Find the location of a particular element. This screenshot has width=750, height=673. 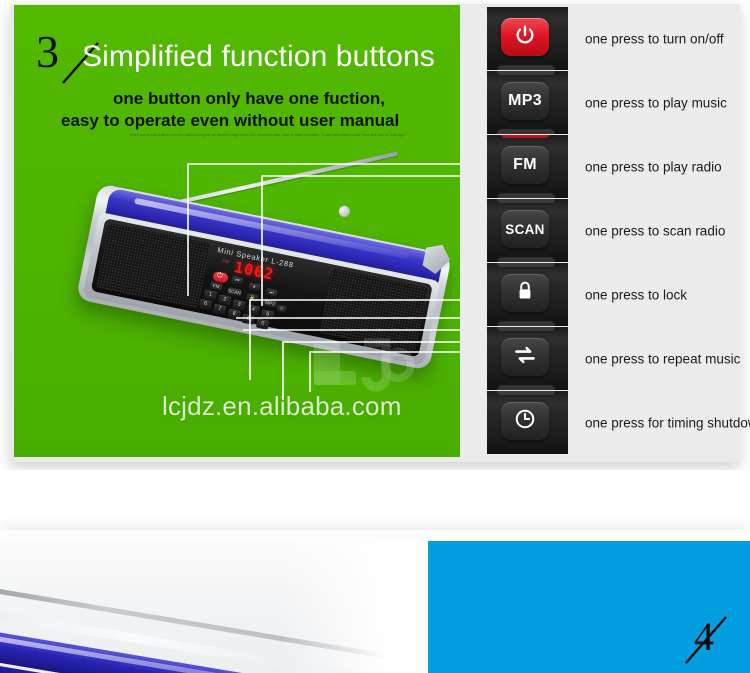

button-row-repeat: one press to repeat music is located at coordinates (600, 358).